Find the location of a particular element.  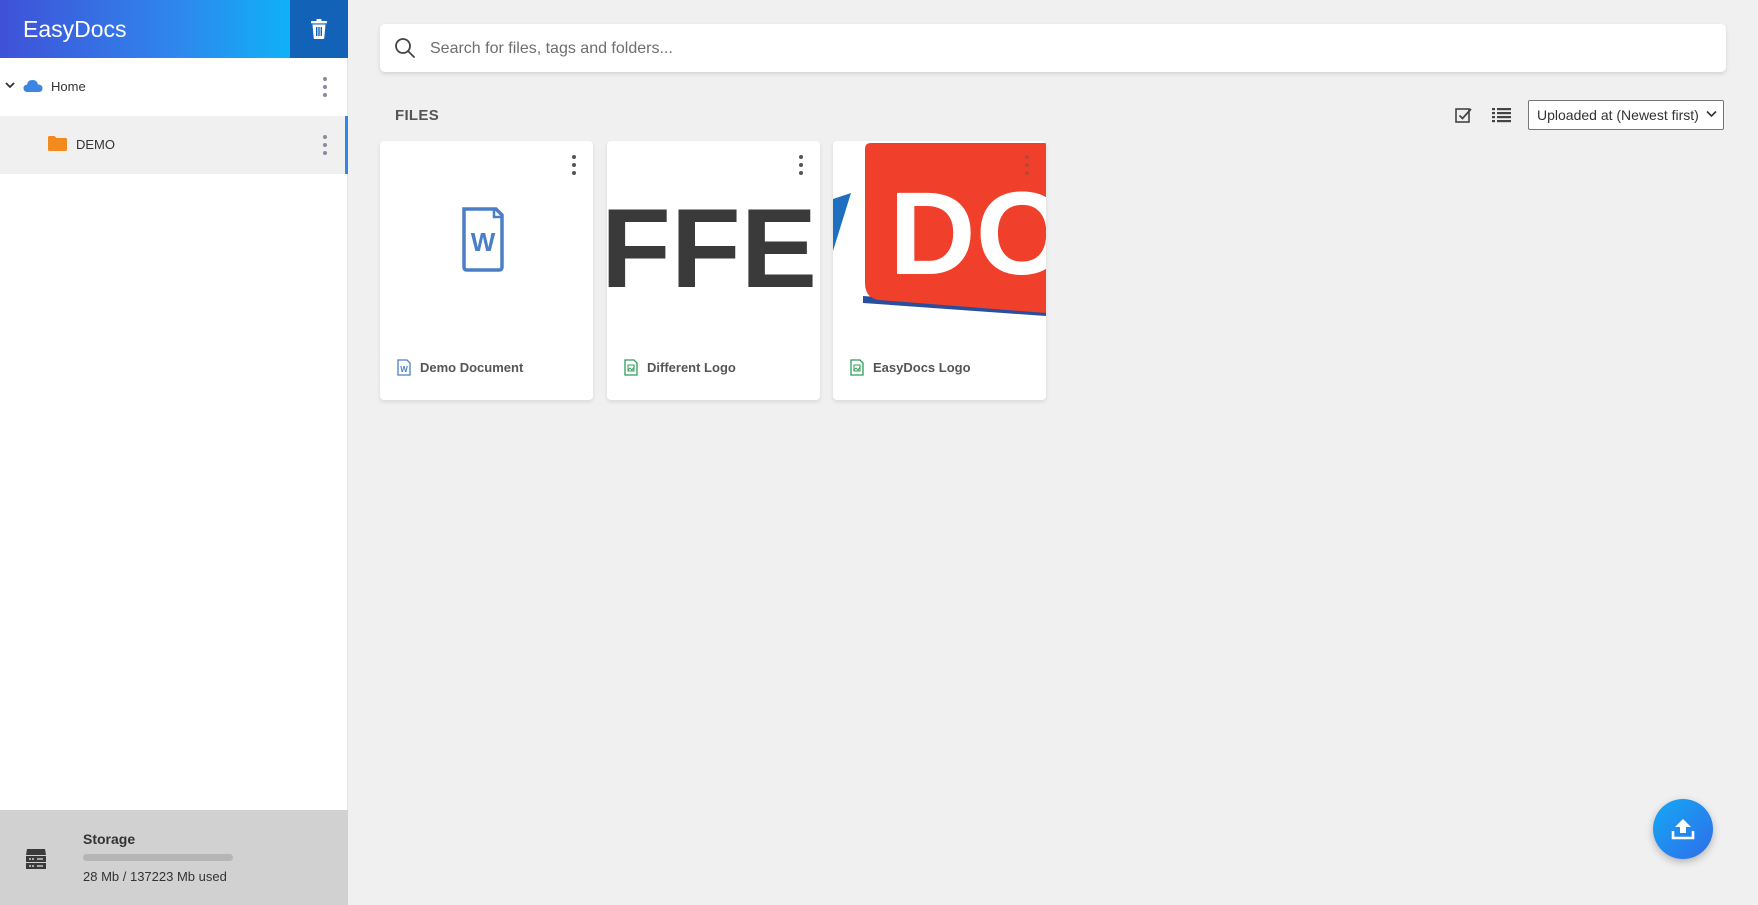

file-card: FFE Different Logo is located at coordinates (713, 270).